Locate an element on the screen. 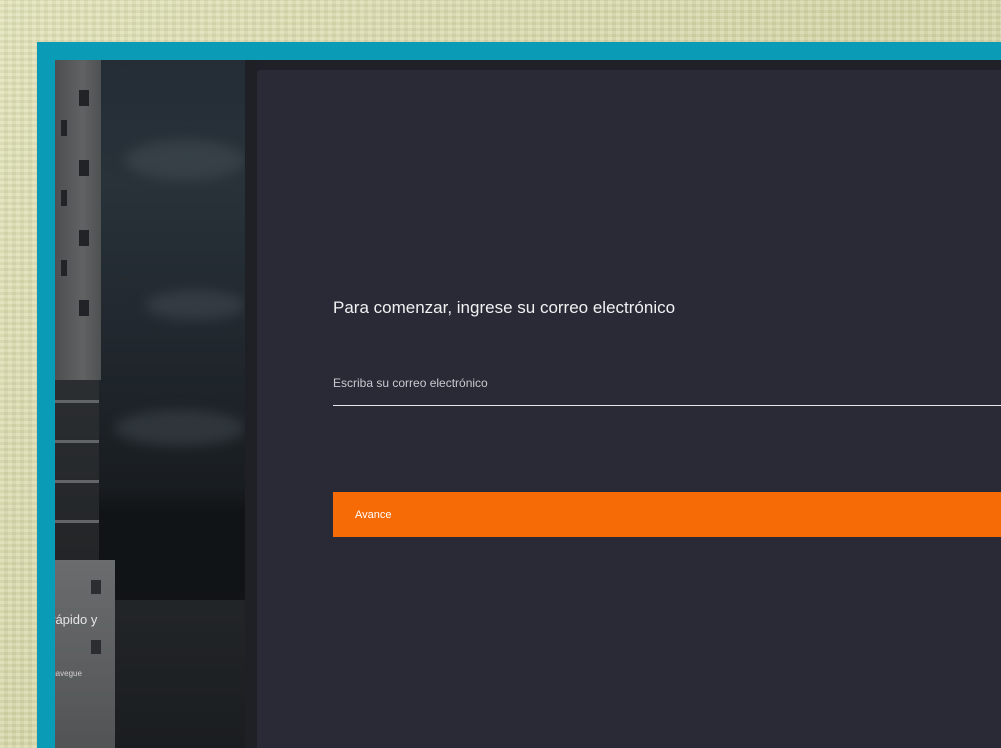 The image size is (1001, 748). promo-subtitle: y navegue is located at coordinates (68, 673).